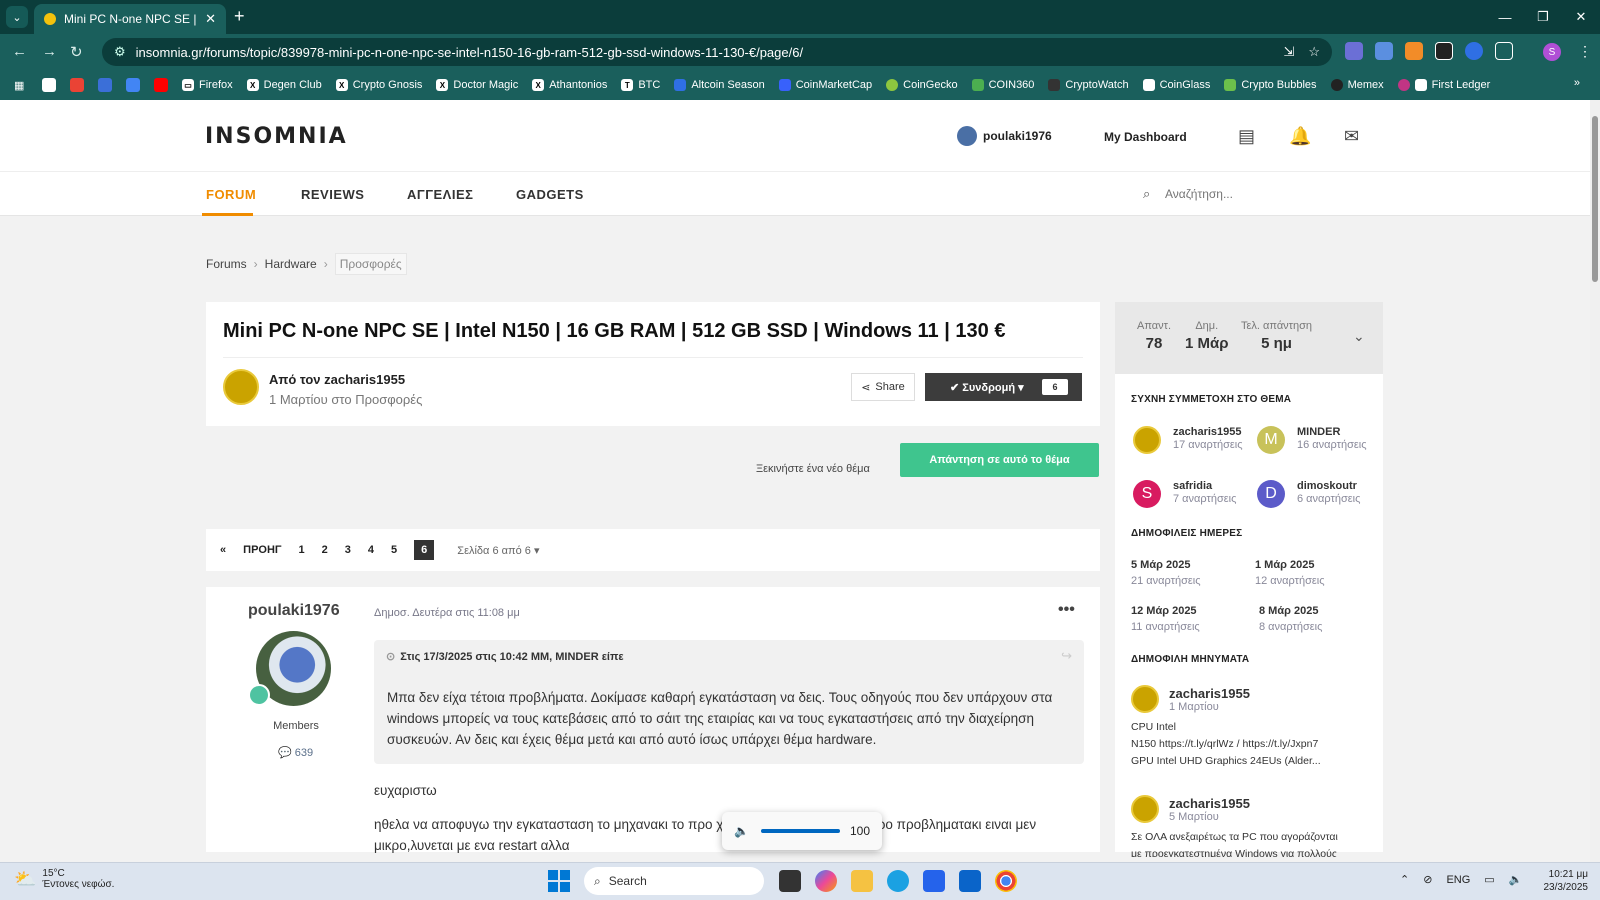 This screenshot has height=900, width=1600. What do you see at coordinates (1427, 879) in the screenshot?
I see `network-icon: ⊘` at bounding box center [1427, 879].